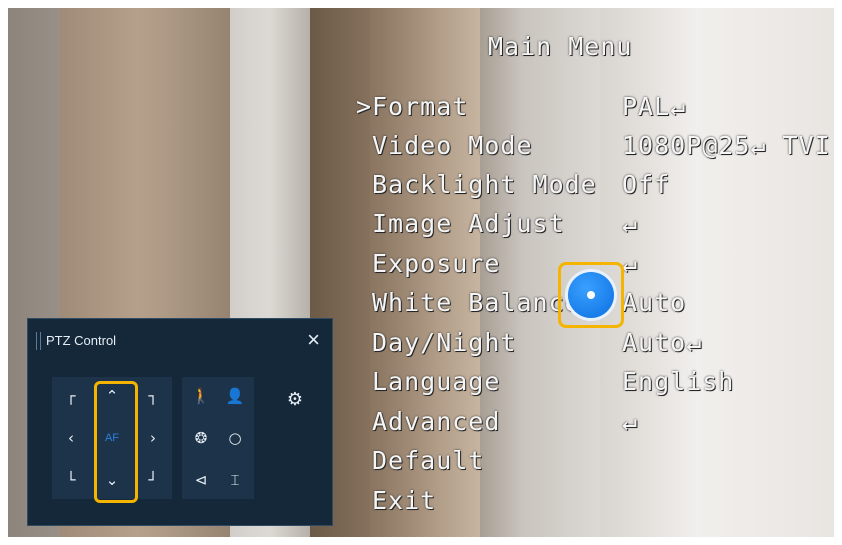 The image size is (842, 545). Describe the element at coordinates (444, 342) in the screenshot. I see `osd-item-label: Day/Night` at that location.